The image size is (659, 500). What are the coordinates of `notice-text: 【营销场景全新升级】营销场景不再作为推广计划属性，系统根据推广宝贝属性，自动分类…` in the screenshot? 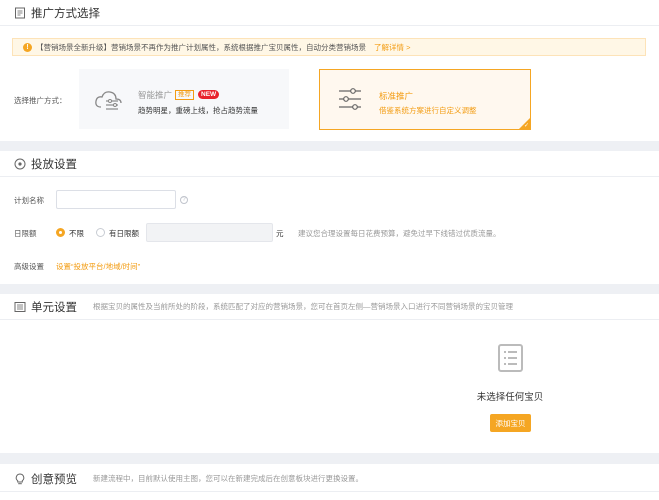 It's located at (201, 47).